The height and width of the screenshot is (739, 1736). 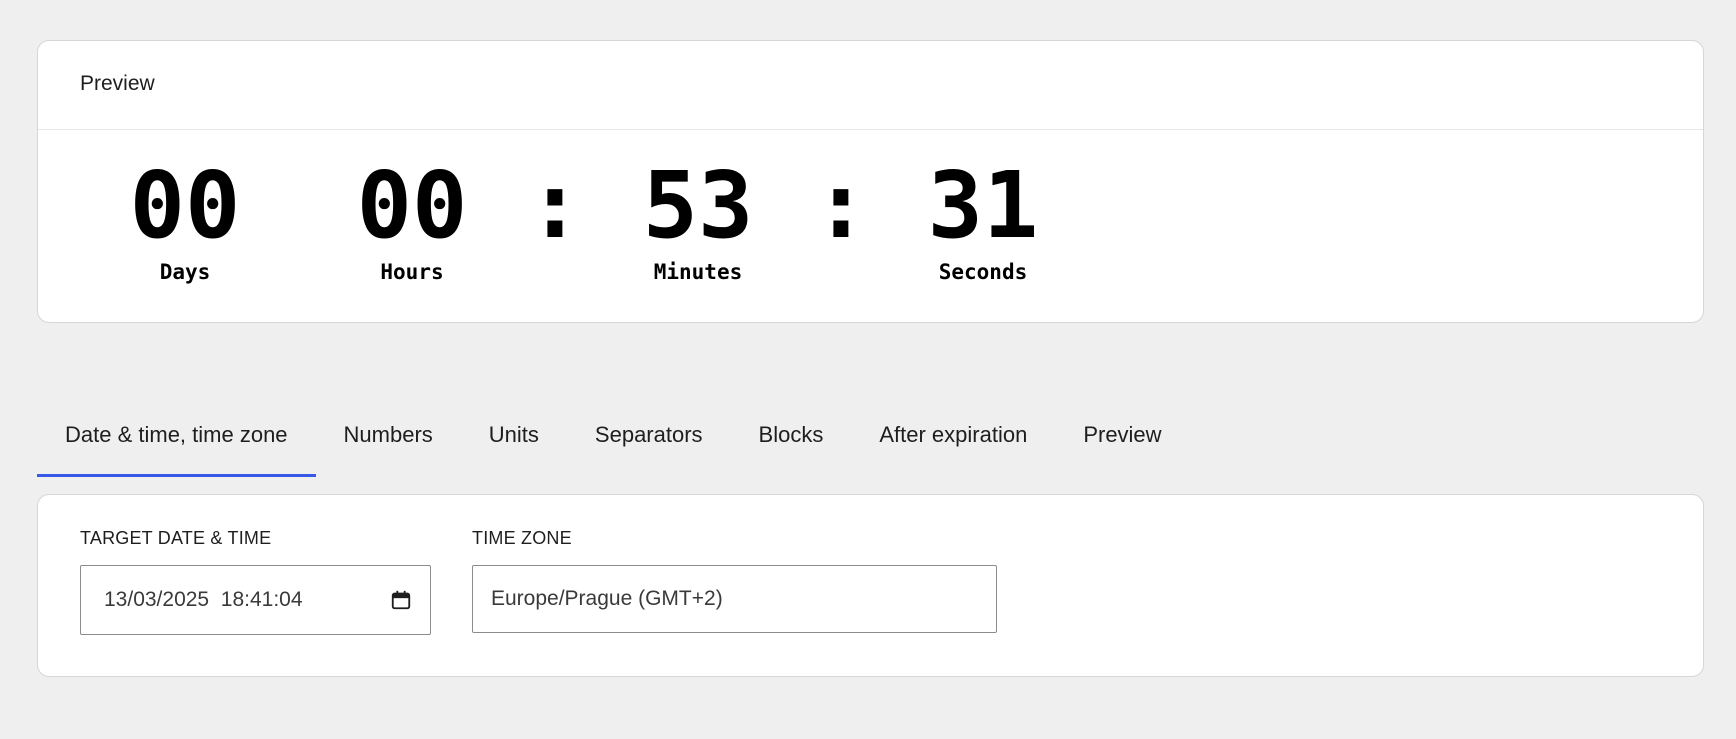 What do you see at coordinates (698, 205) in the screenshot?
I see `minutes-value: 53` at bounding box center [698, 205].